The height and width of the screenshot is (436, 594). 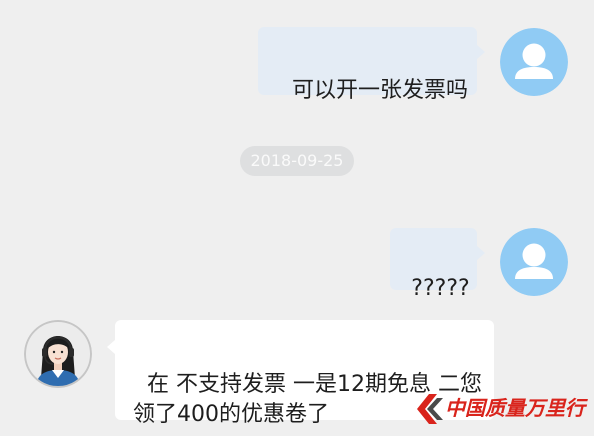 I want to click on watermark-logo, so click(x=430, y=409).